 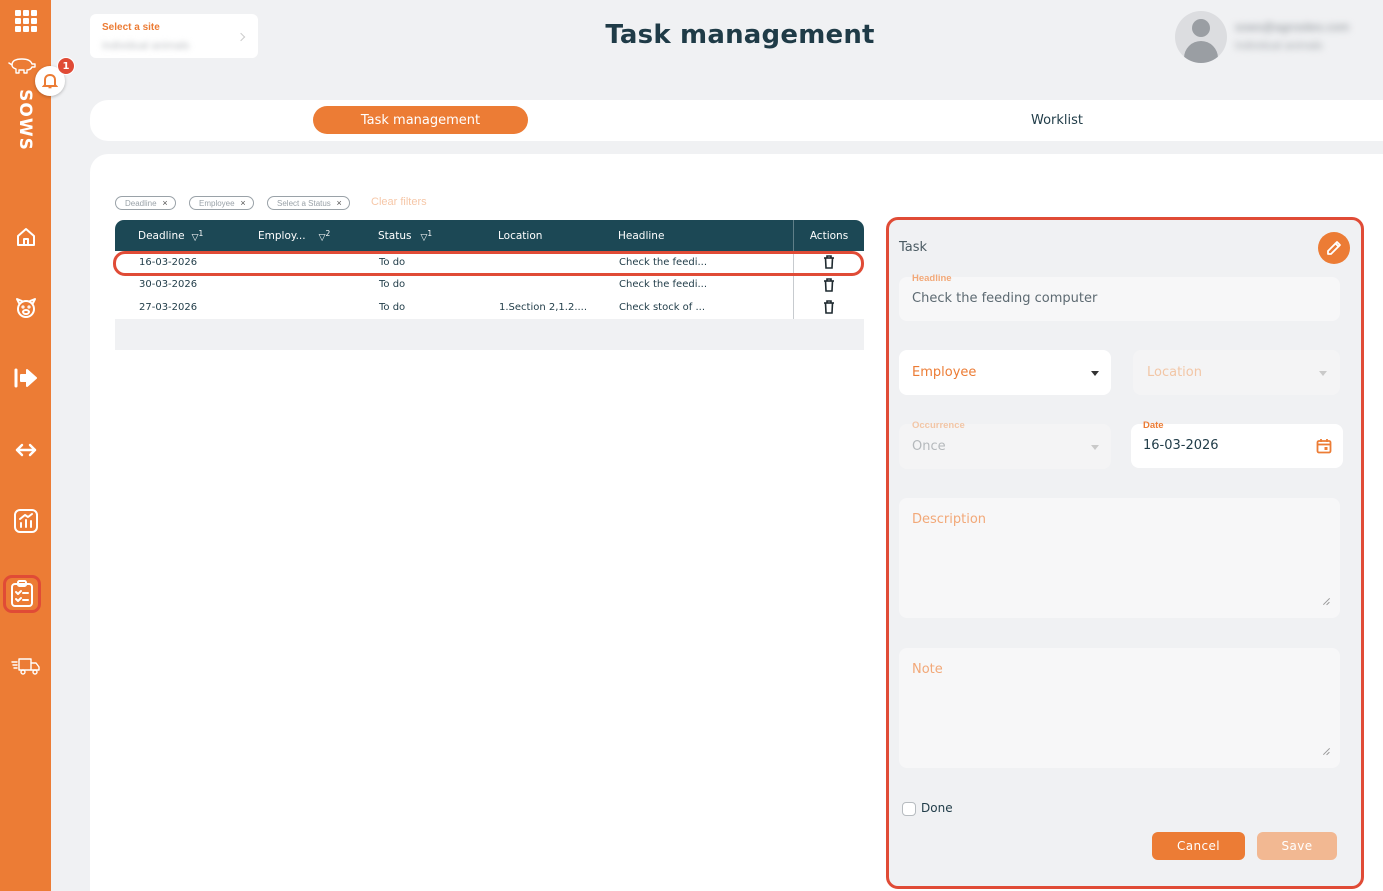 I want to click on clear-filters-link: Clear filters, so click(x=399, y=202).